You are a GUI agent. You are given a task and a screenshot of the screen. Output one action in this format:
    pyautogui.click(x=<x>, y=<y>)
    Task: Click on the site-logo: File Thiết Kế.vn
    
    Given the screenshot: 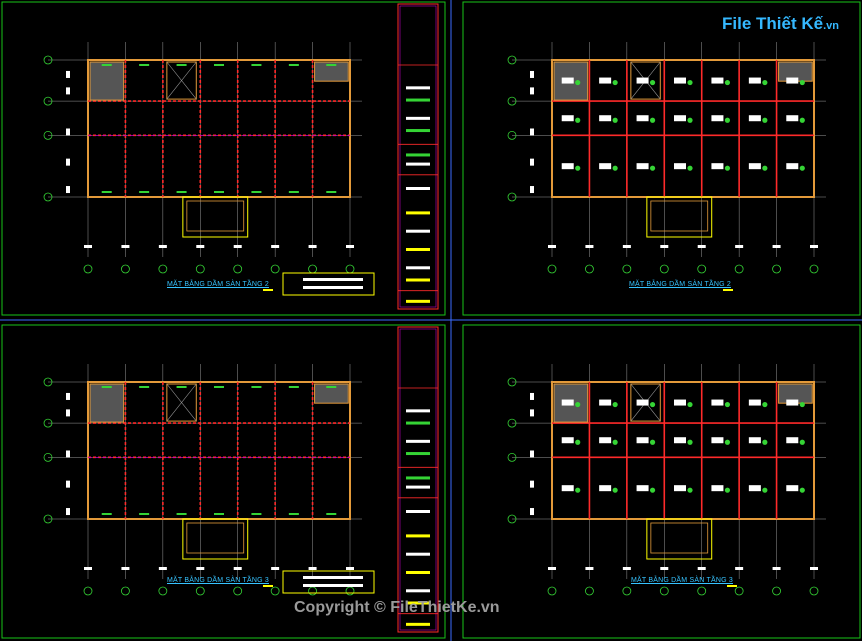 What is the action you would take?
    pyautogui.click(x=780, y=24)
    